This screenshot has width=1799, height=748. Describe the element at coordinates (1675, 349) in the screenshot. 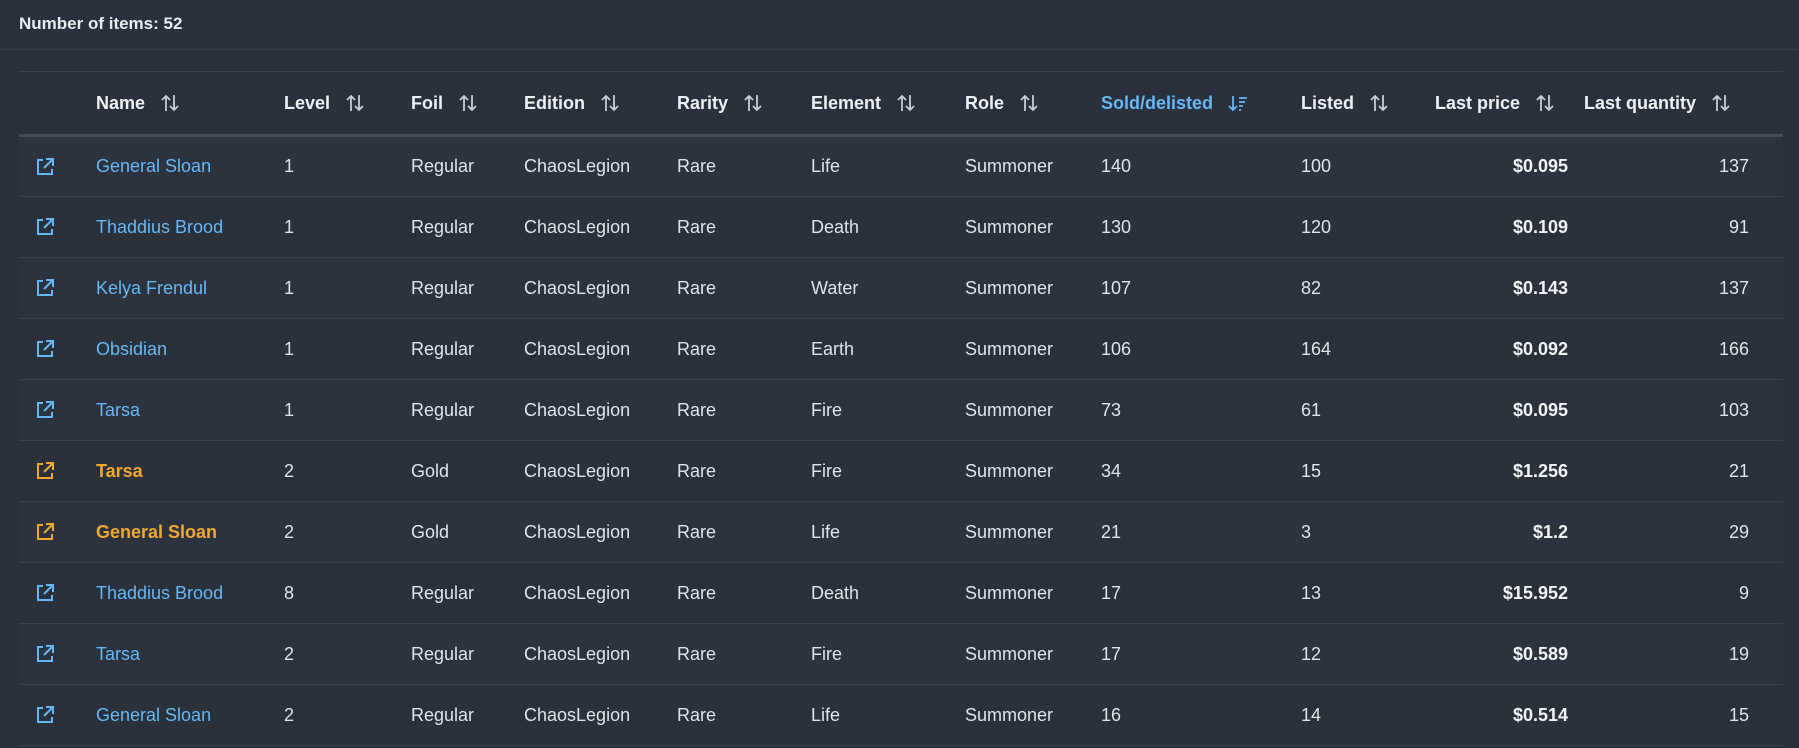

I see `cell-last-quantity: 166` at that location.